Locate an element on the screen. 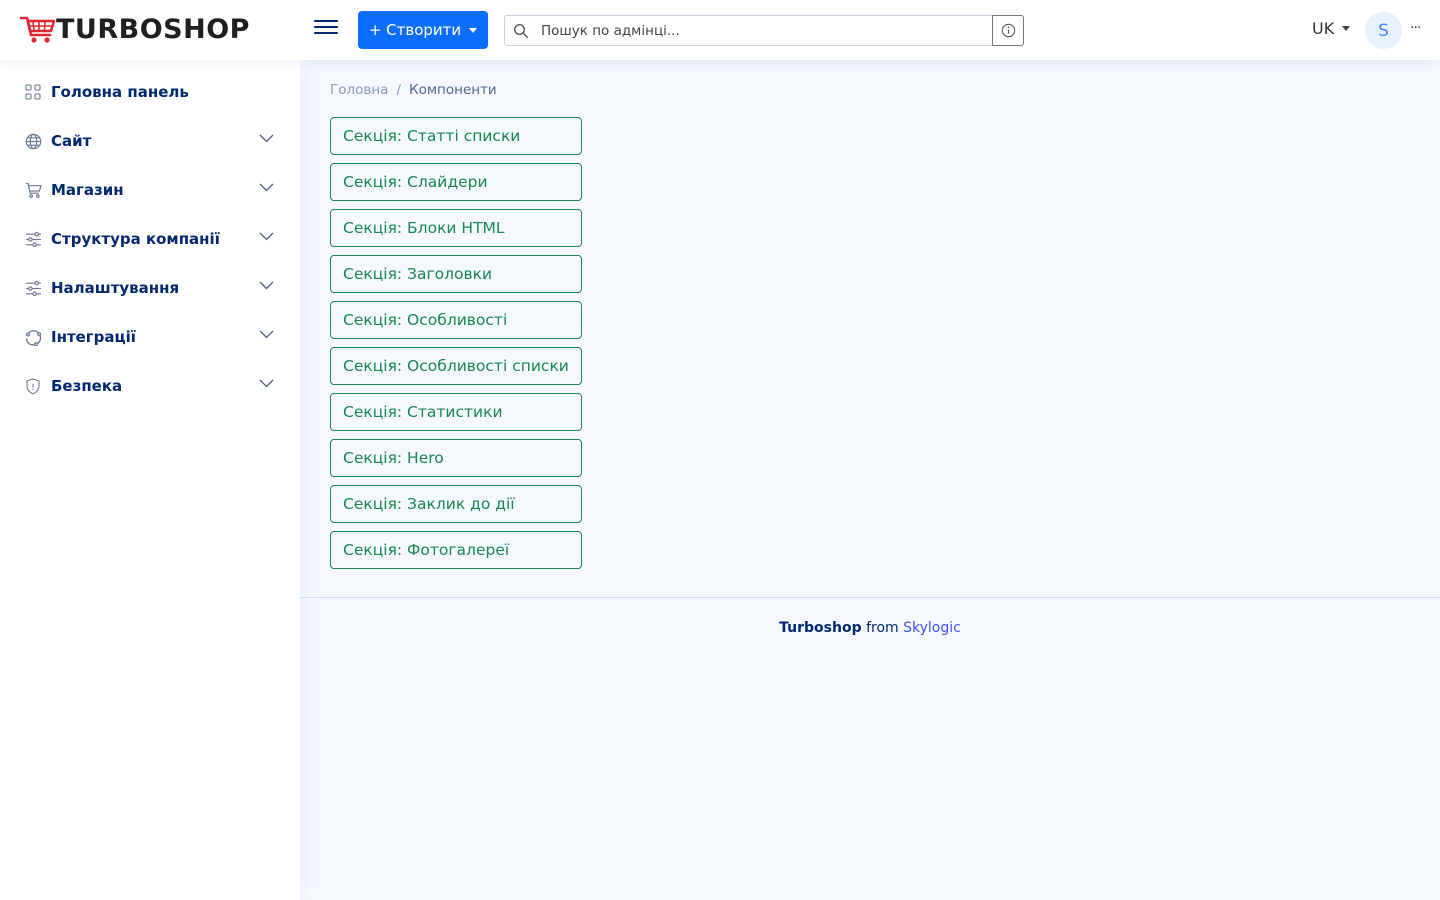  section-button-articles-lists: Секція: Статті списки is located at coordinates (456, 136).